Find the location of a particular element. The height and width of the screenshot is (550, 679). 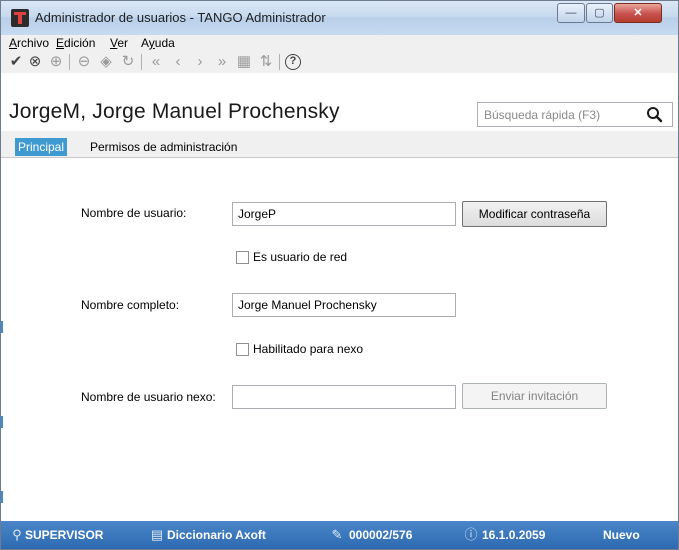

dictionary-icon: ▤ is located at coordinates (157, 534).